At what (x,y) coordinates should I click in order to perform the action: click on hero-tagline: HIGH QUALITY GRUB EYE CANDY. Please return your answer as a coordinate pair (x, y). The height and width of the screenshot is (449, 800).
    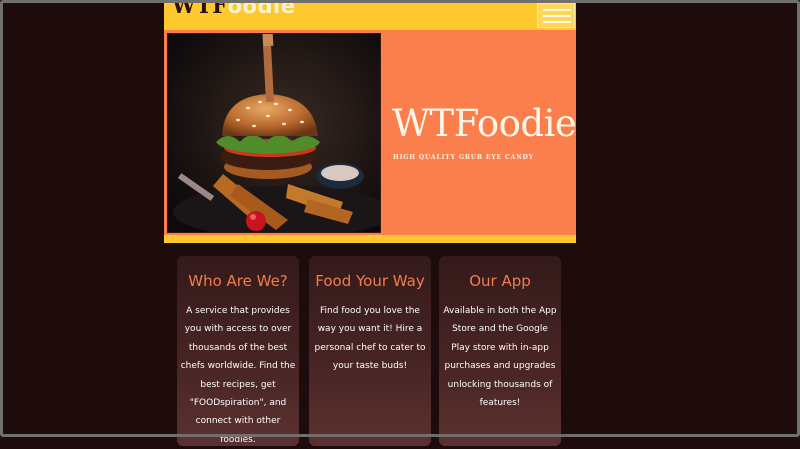
    Looking at the image, I should click on (463, 157).